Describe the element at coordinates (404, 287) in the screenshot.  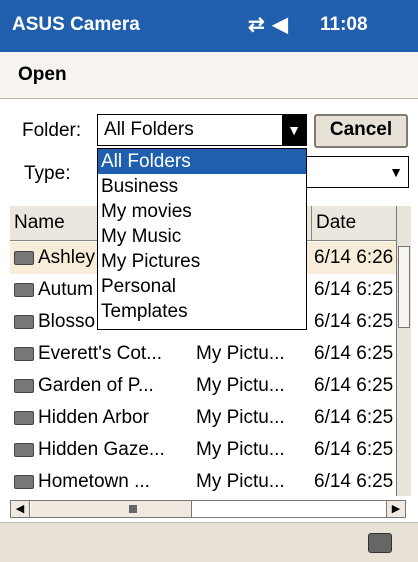
I see `vertical-scroll-thumb` at that location.